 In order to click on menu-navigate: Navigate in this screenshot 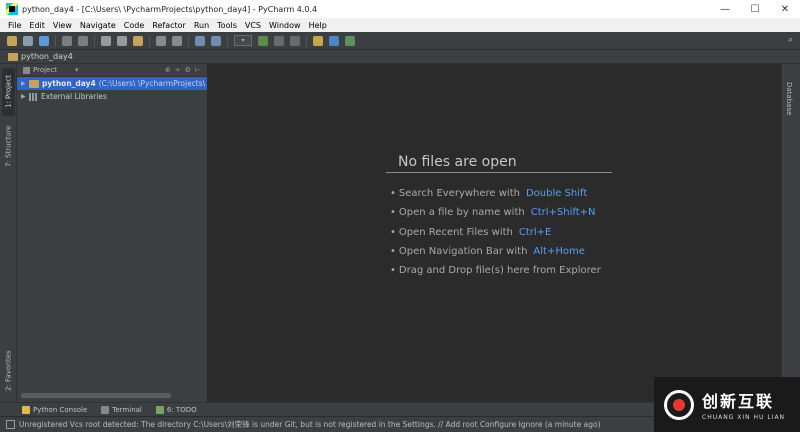, I will do `click(98, 25)`.